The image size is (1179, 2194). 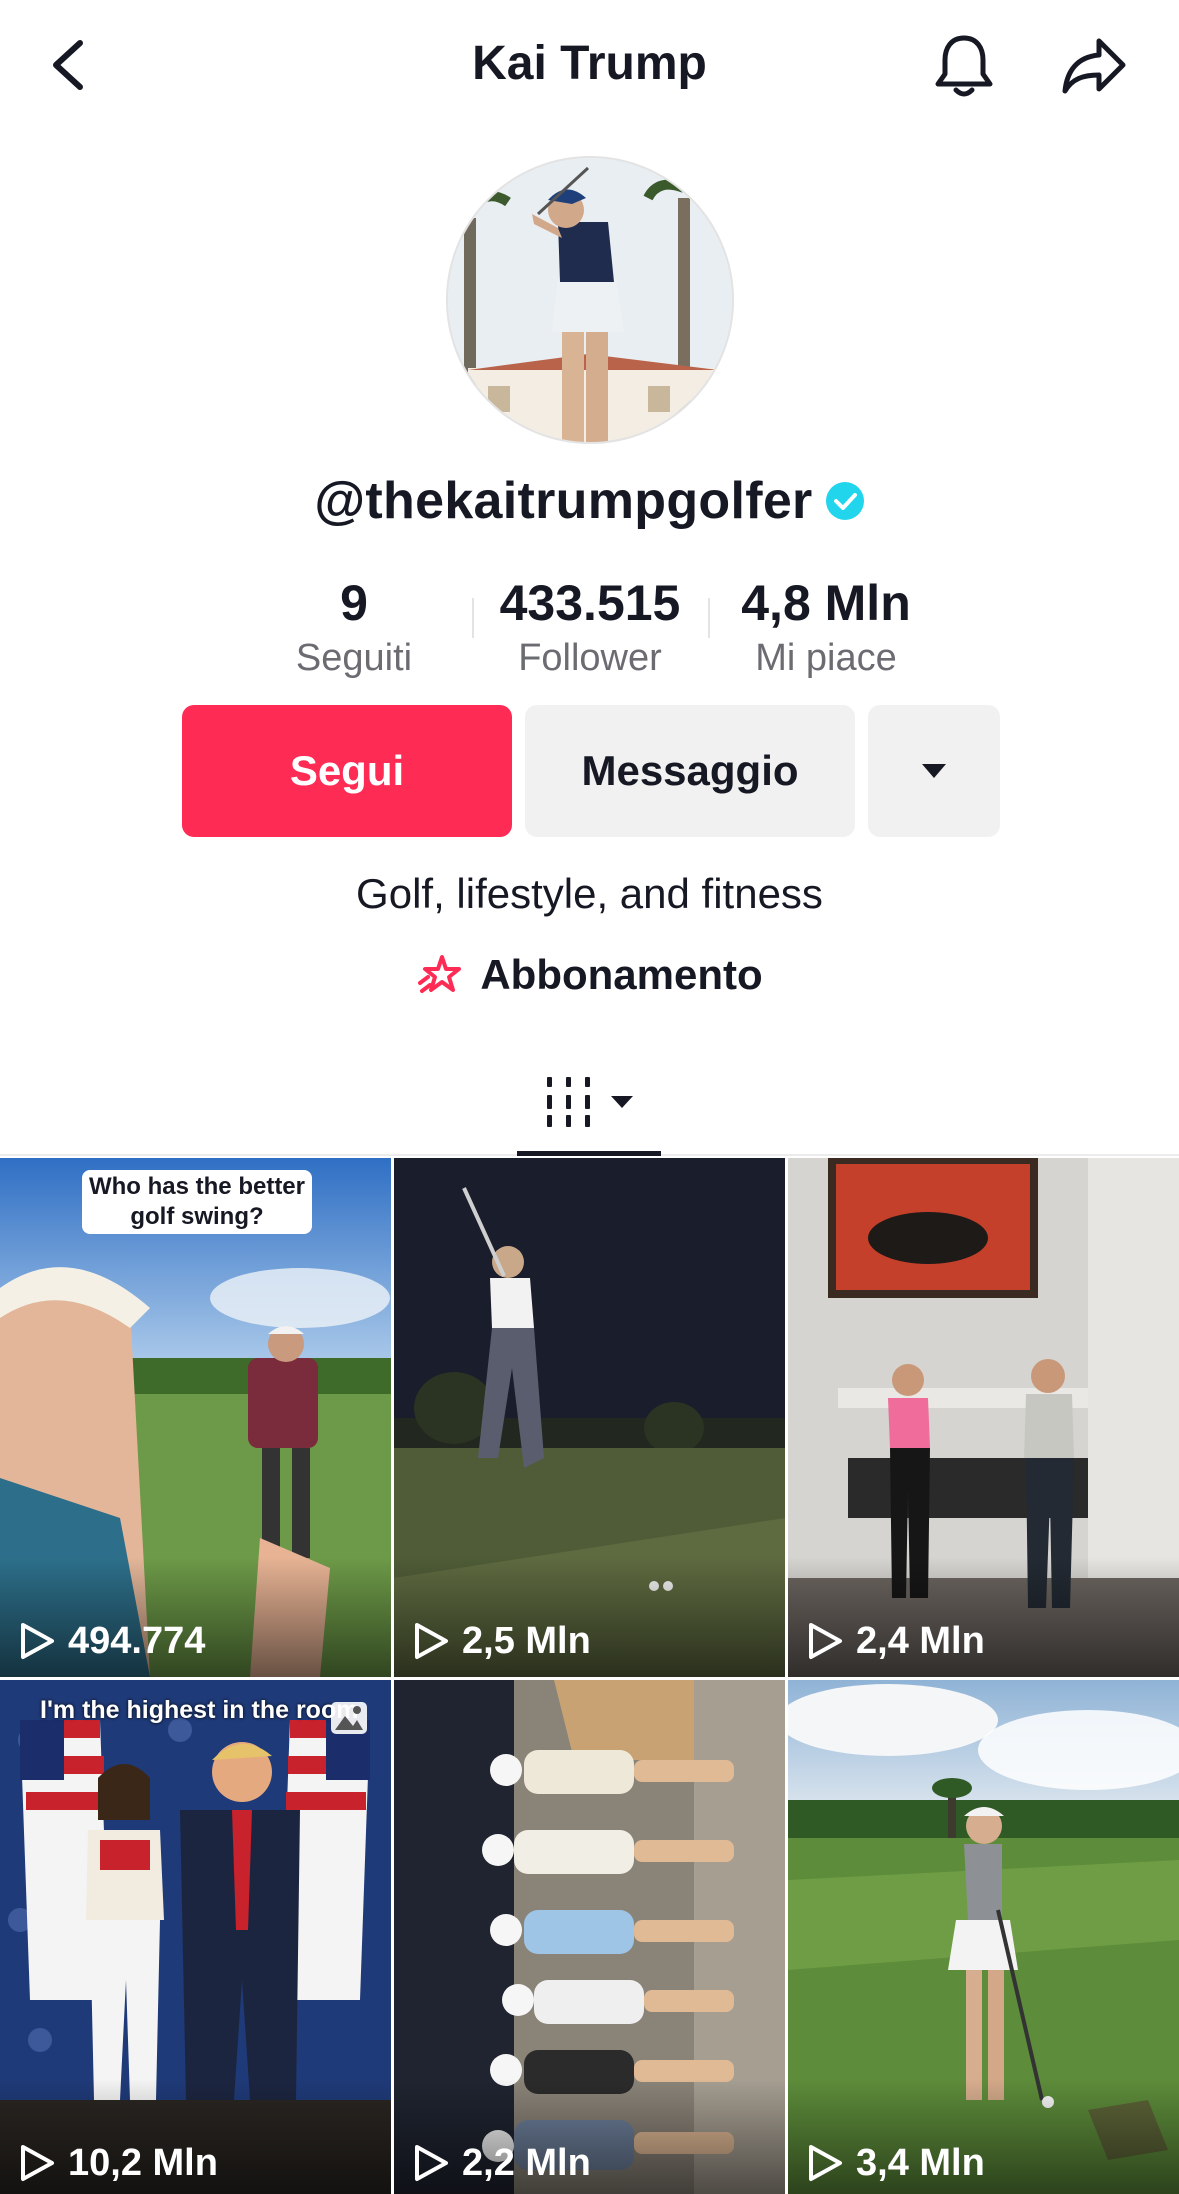 I want to click on stat-value: 4,8 Mln, so click(x=826, y=603).